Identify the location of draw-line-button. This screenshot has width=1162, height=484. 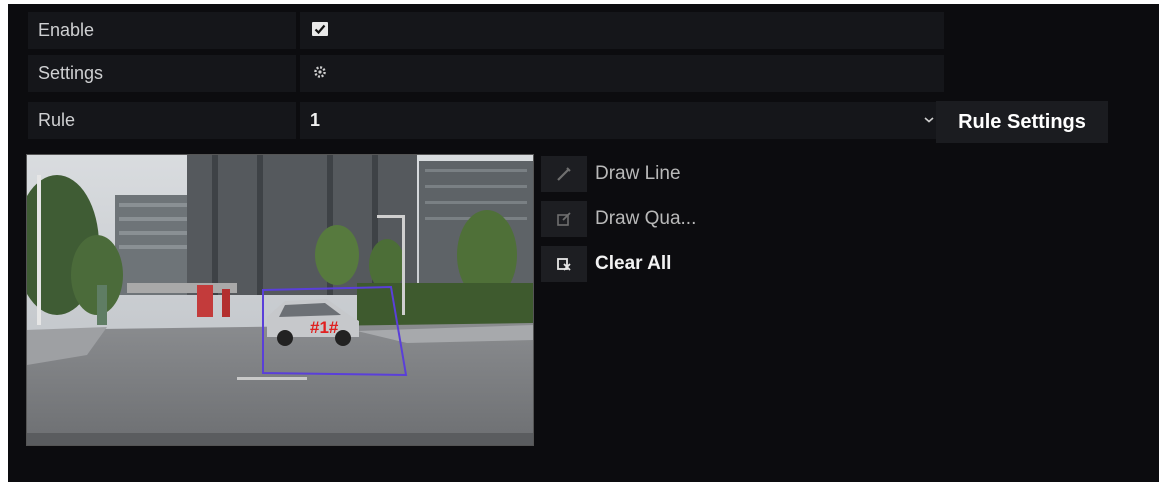
(564, 174).